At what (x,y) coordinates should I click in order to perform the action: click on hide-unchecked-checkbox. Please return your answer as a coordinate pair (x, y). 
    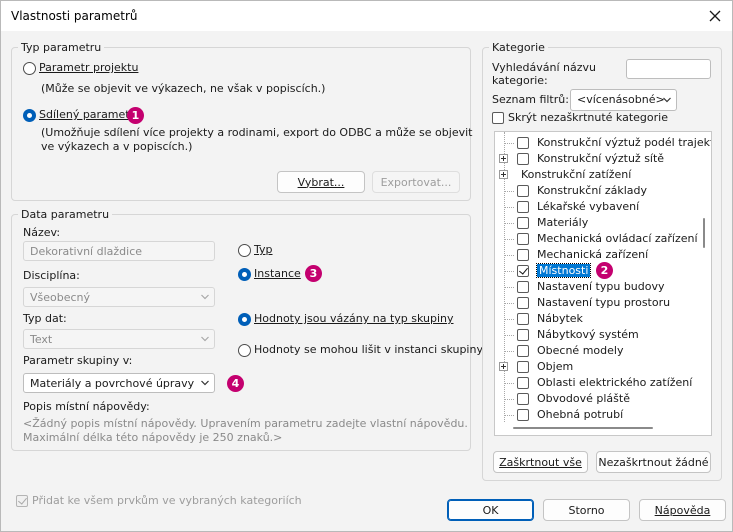
    Looking at the image, I should click on (498, 118).